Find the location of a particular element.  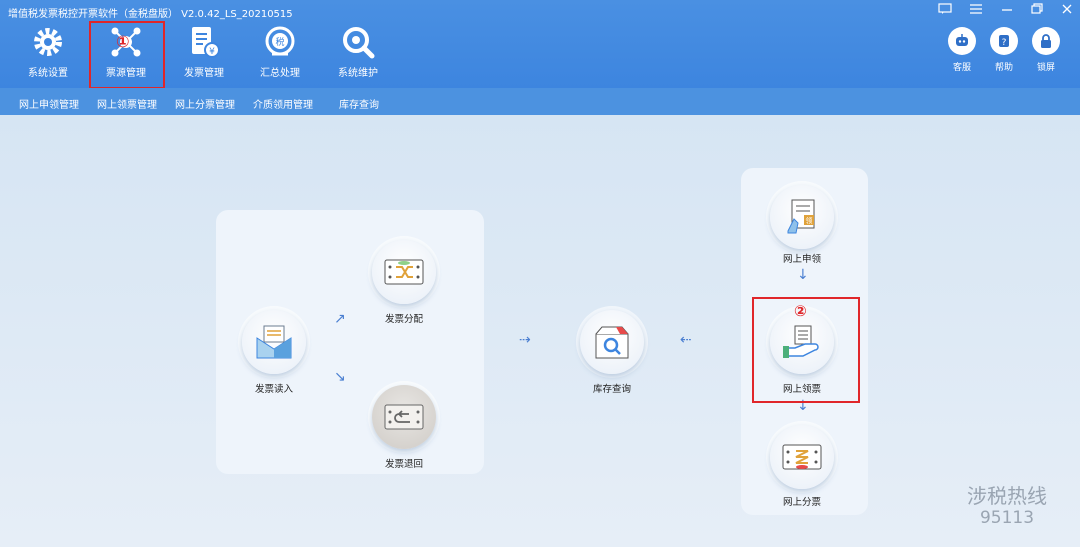

sub-navigation: 网上申领管理 网上领票管理 网上分票管理 介质领用管理 库存查询 is located at coordinates (540, 101).